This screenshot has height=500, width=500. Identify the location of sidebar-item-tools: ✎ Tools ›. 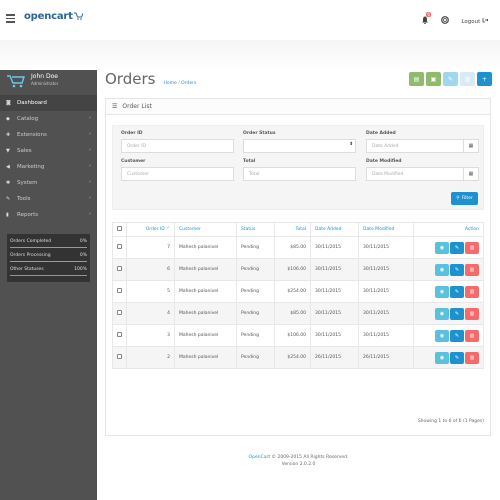
(48, 199).